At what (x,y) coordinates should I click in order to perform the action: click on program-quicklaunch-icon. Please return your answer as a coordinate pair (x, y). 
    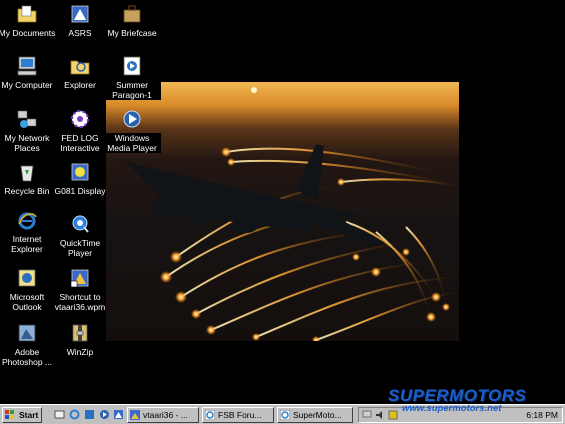
    Looking at the image, I should click on (118, 414).